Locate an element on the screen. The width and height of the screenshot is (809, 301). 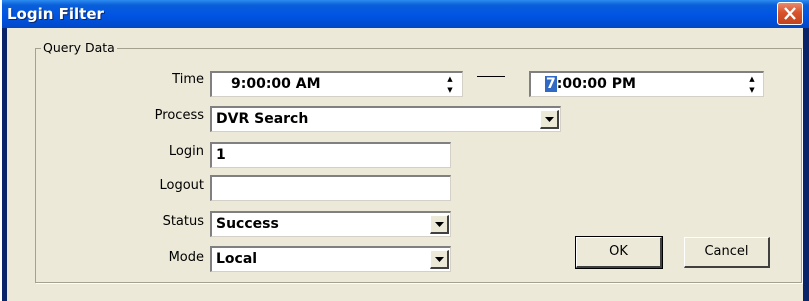
mode-dropdown: Local is located at coordinates (330, 259).